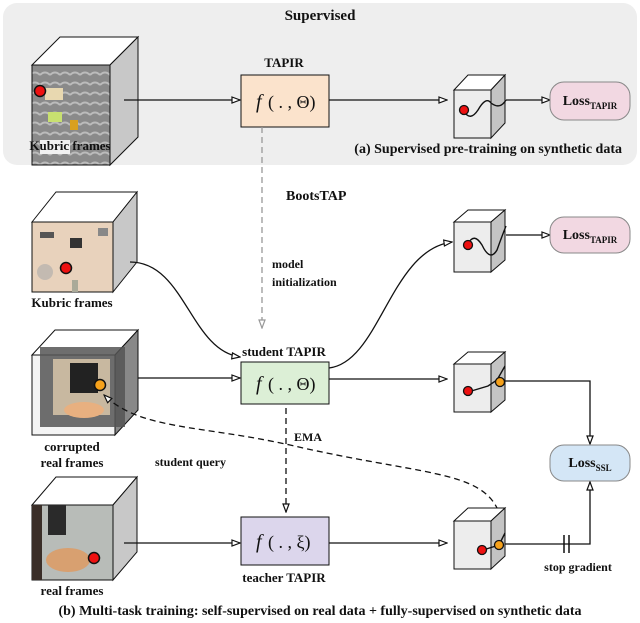  Describe the element at coordinates (316, 196) in the screenshot. I see `bootstap-title: BootsTAP` at that location.